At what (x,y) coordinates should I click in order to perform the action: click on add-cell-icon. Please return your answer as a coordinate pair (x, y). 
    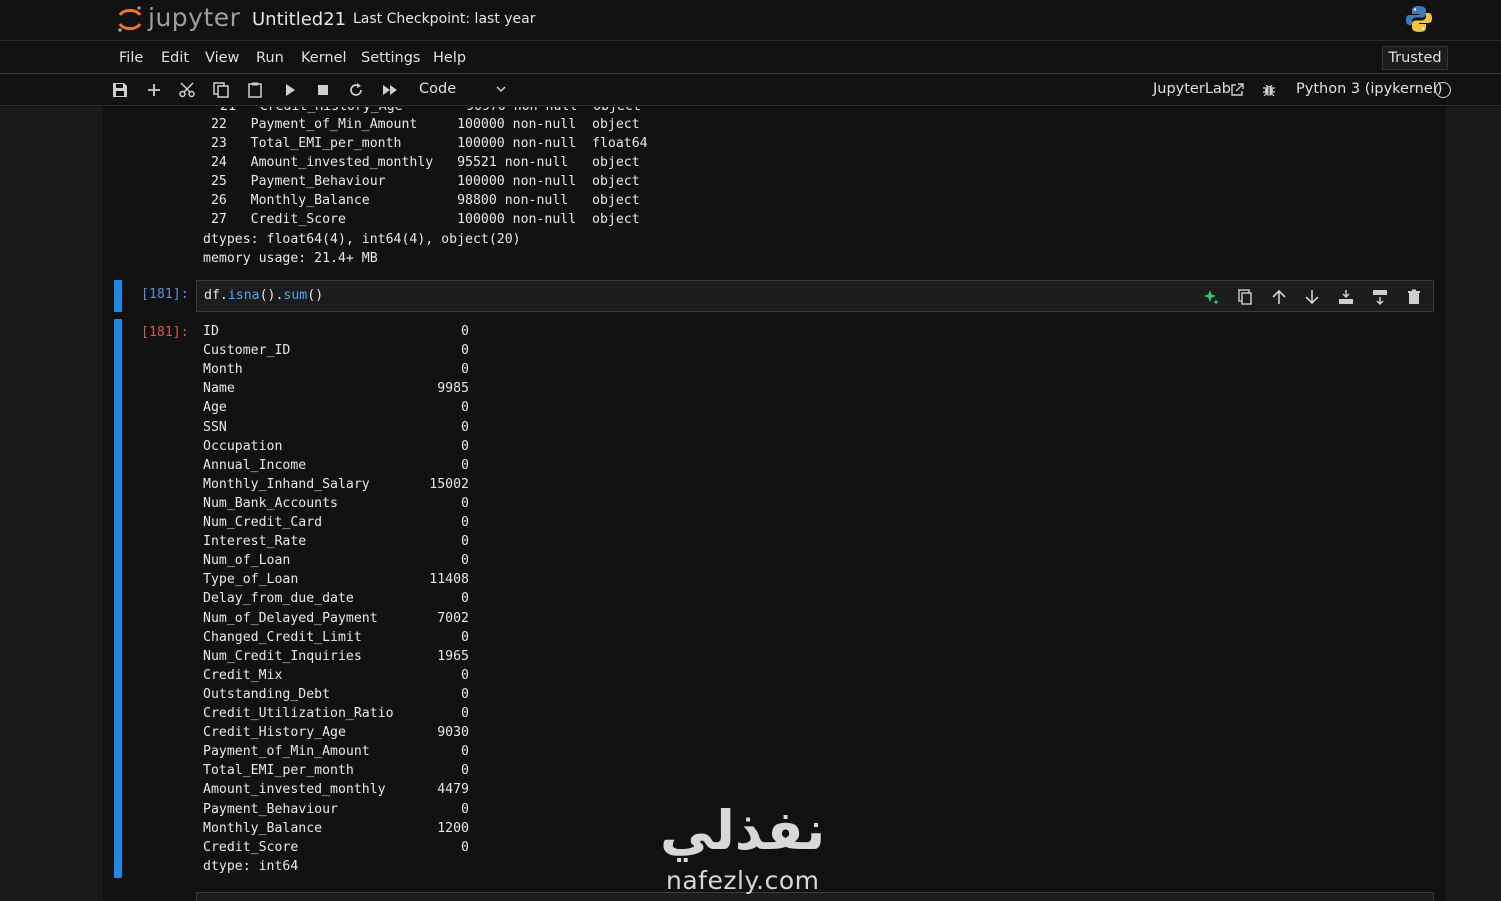
    Looking at the image, I should click on (154, 90).